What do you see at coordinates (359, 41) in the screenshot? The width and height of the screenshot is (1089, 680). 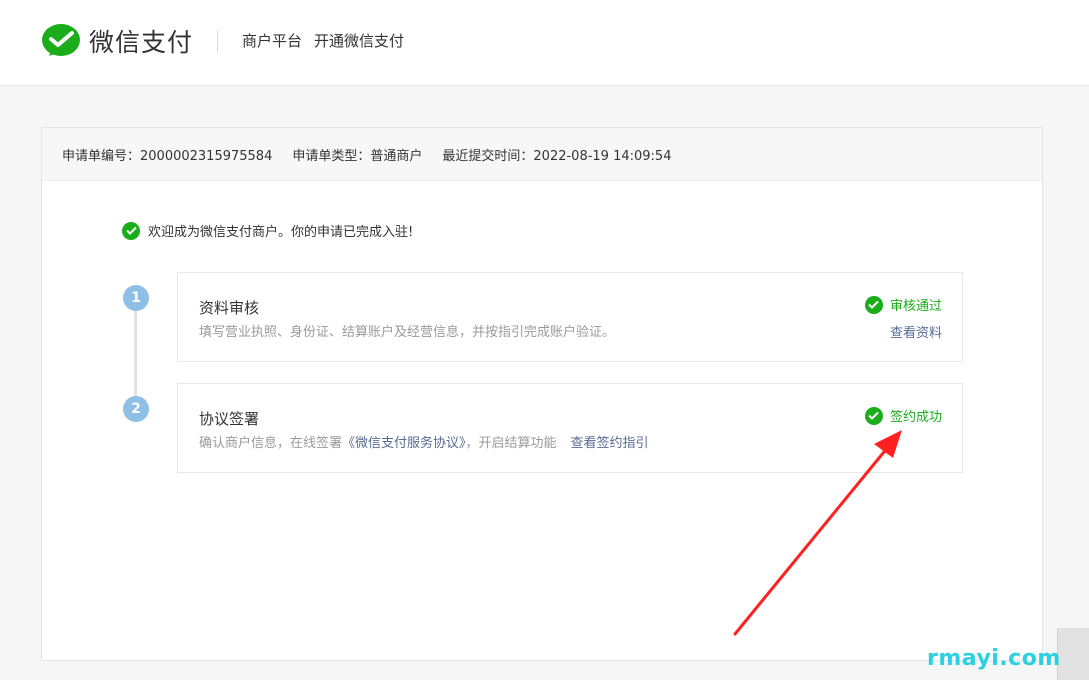 I see `nav-open-wechat-pay: 开通微信支付` at bounding box center [359, 41].